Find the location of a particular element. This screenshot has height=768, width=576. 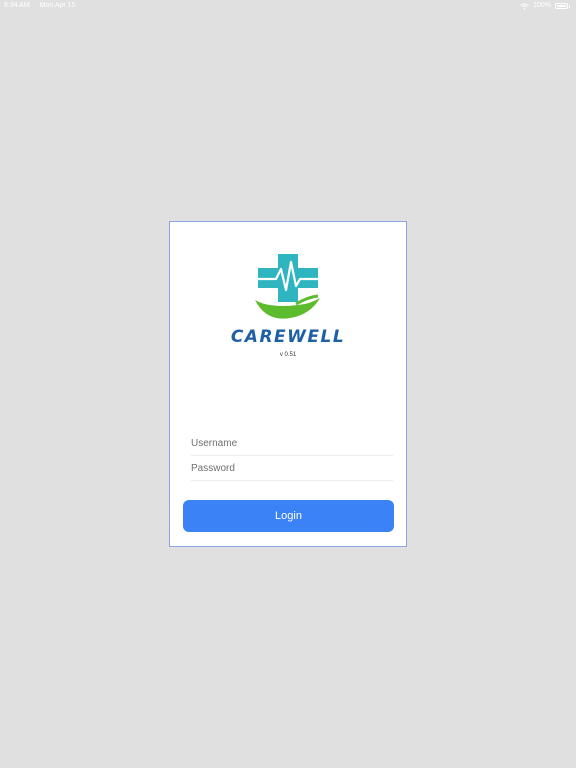

wifi-icon is located at coordinates (524, 6).